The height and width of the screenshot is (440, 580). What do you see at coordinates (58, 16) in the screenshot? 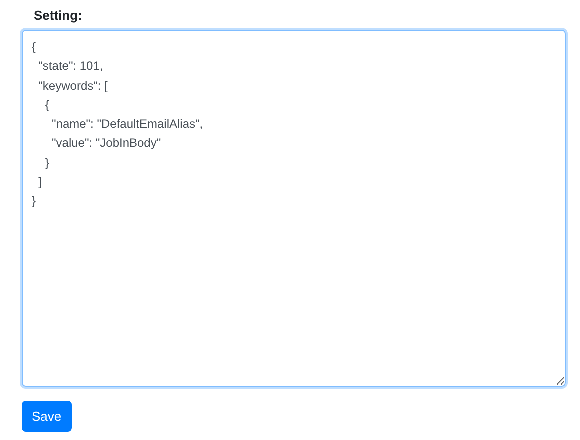
I see `field-label: Setting:` at bounding box center [58, 16].